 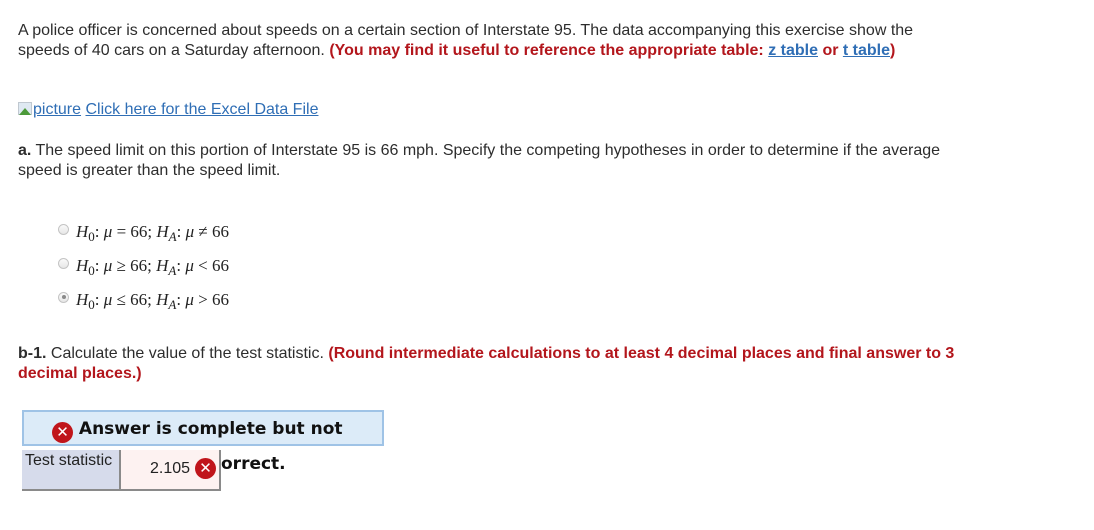 What do you see at coordinates (63, 297) in the screenshot?
I see `radio-button-selected` at bounding box center [63, 297].